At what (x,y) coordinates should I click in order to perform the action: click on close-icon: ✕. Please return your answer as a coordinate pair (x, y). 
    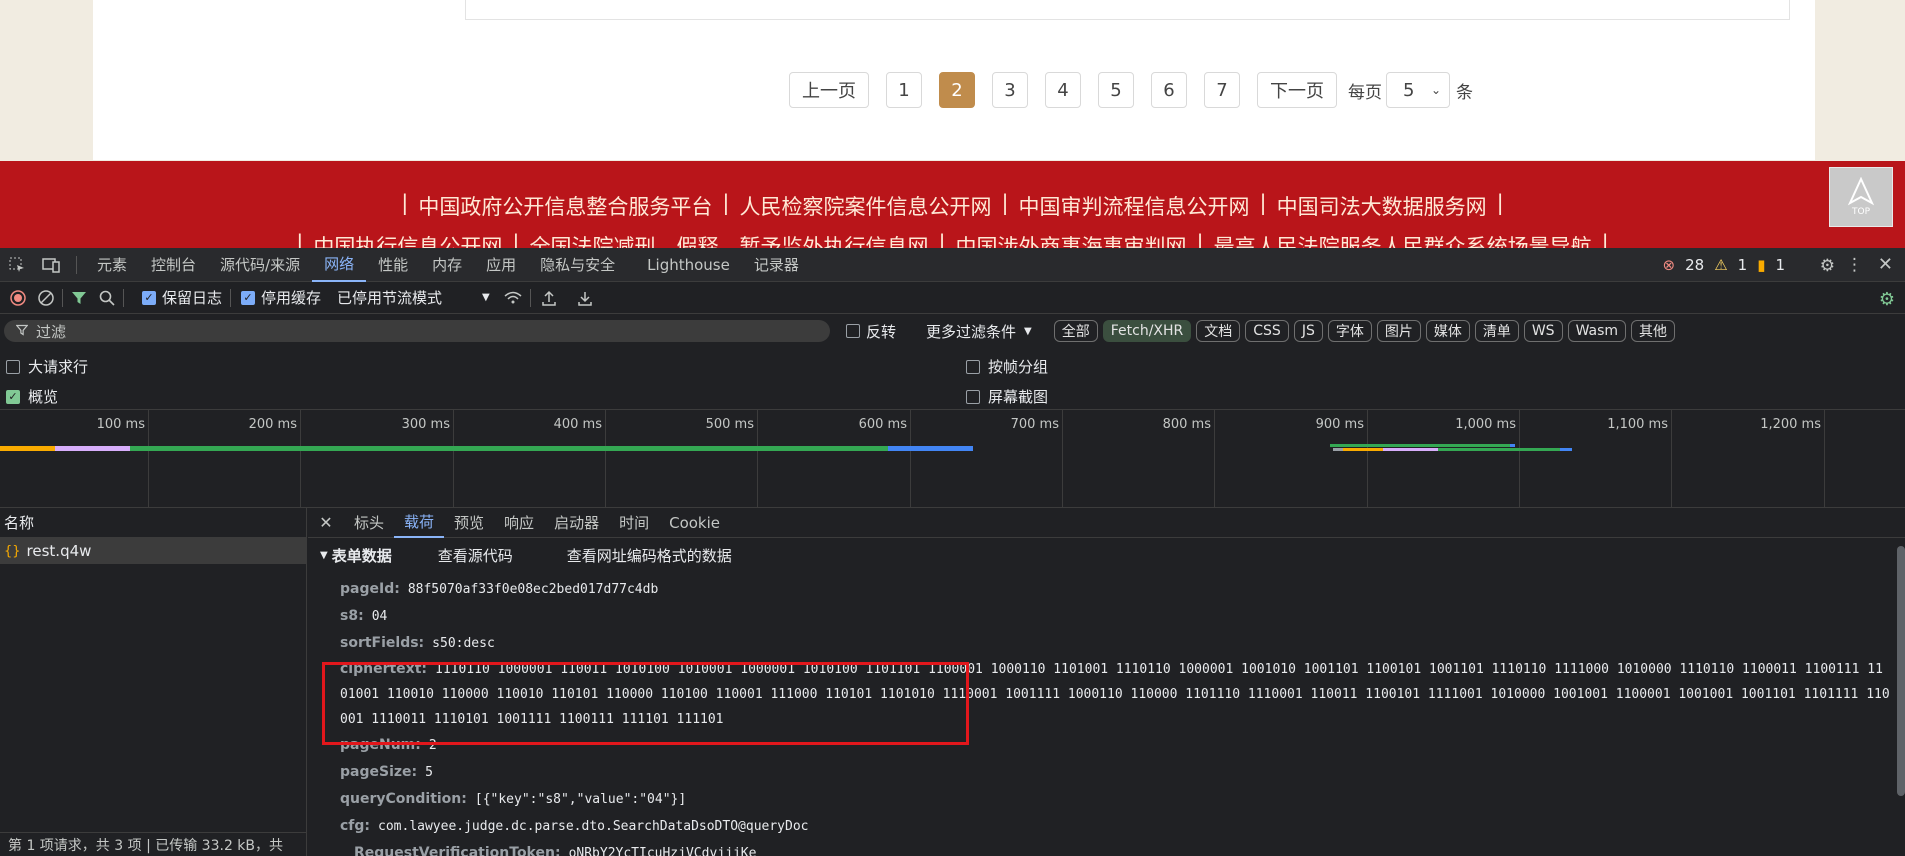
    Looking at the image, I should click on (1885, 264).